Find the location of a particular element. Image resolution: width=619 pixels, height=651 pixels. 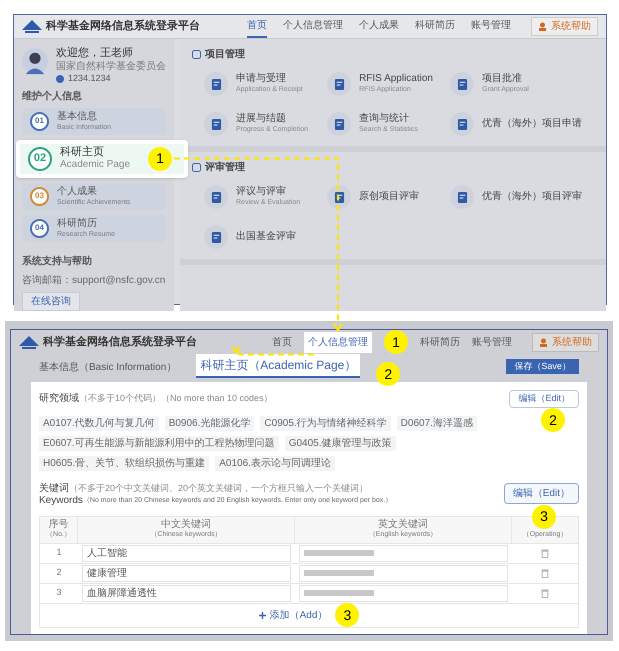

row-number: 1 is located at coordinates (58, 553).